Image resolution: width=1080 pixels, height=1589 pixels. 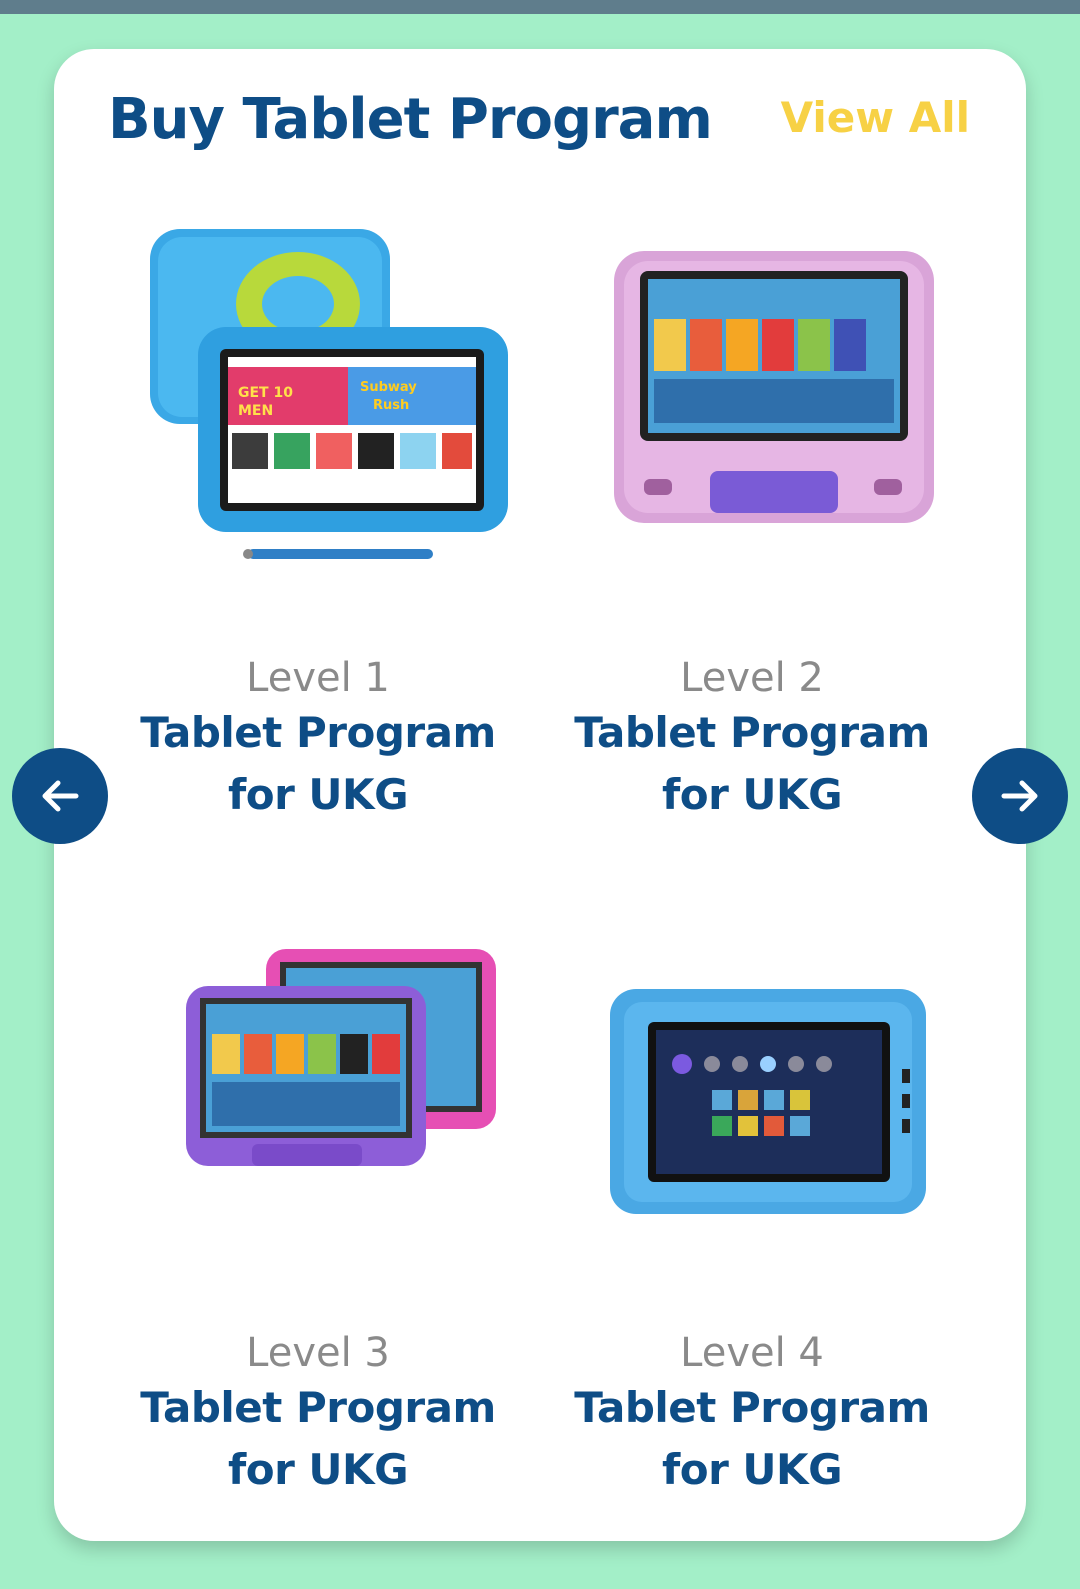 What do you see at coordinates (540, 7) in the screenshot?
I see `status-bar` at bounding box center [540, 7].